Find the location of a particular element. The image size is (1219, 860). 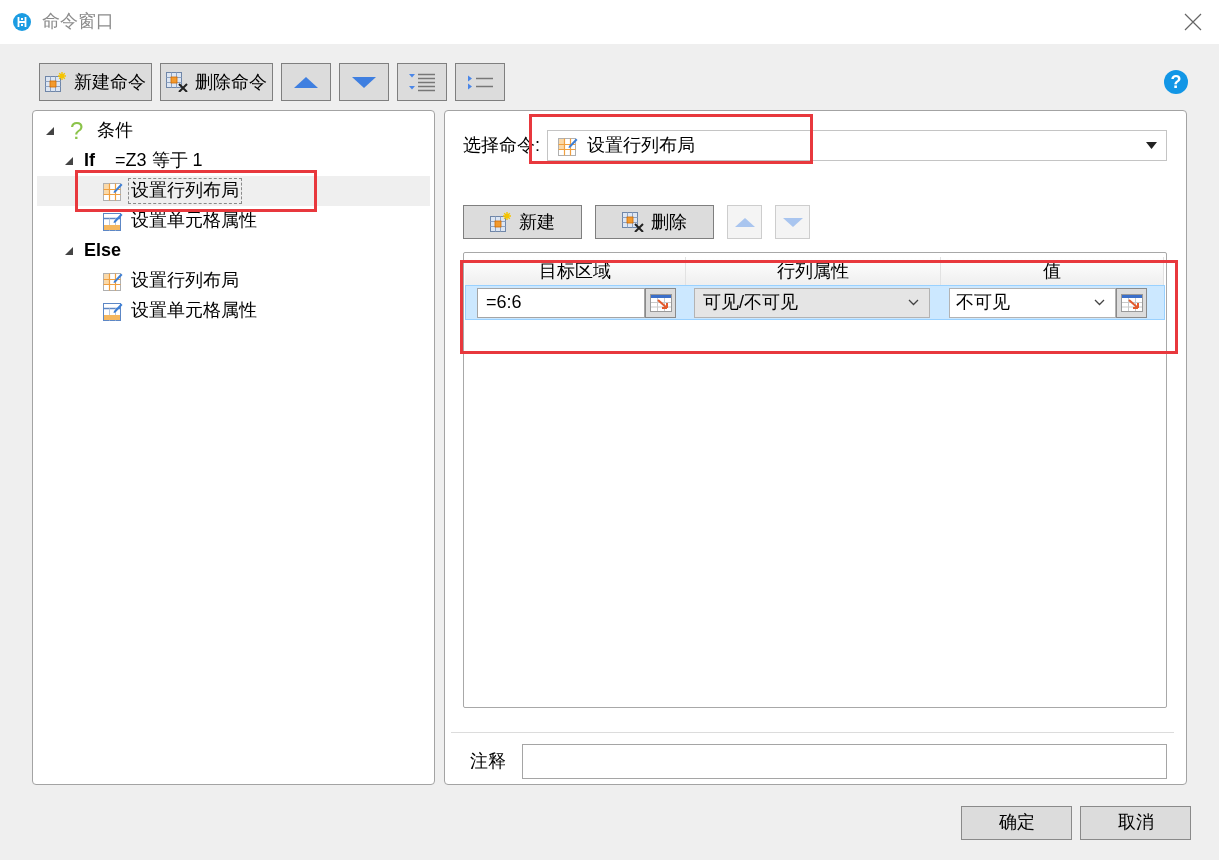

indent-button is located at coordinates (422, 82).